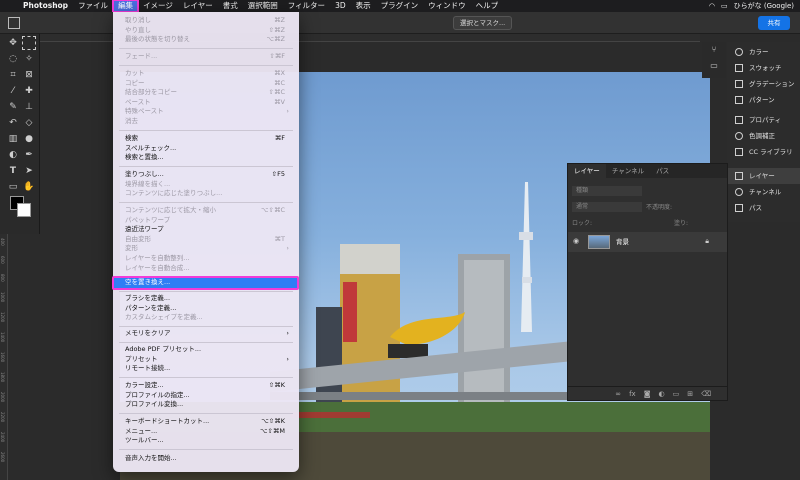 This screenshot has height=480, width=800. Describe the element at coordinates (647, 393) in the screenshot. I see `mask-icon: ◙` at that location.